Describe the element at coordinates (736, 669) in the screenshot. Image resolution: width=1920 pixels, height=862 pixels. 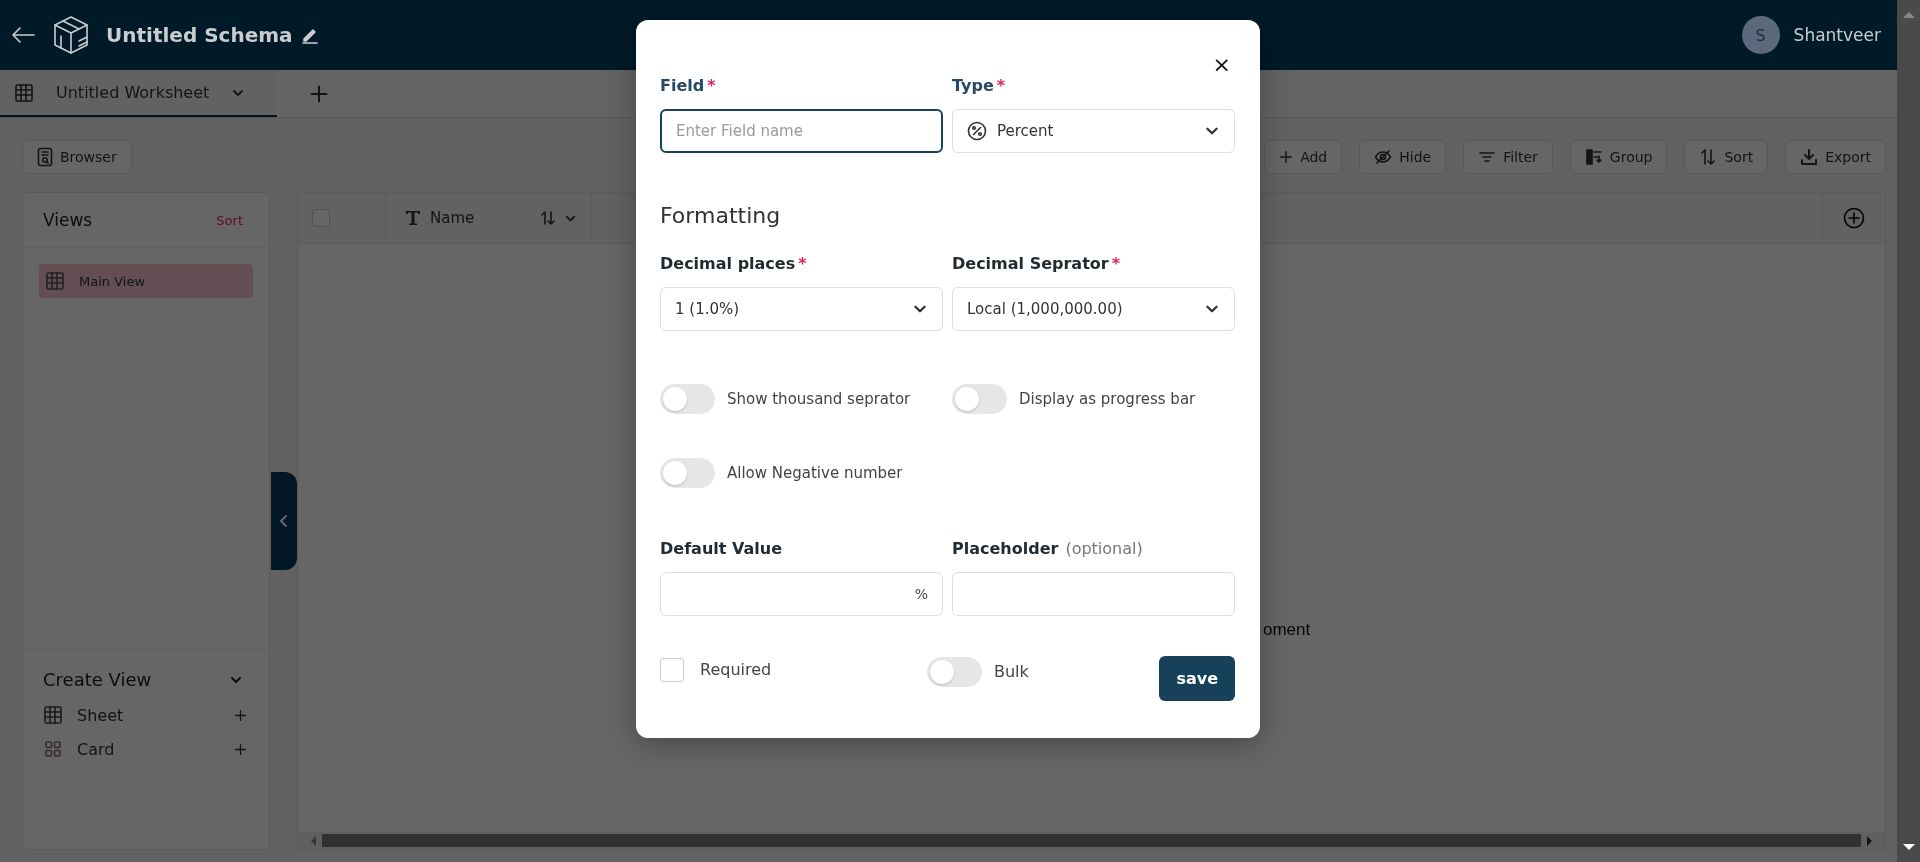
I see `checkbox-label: Required` at that location.